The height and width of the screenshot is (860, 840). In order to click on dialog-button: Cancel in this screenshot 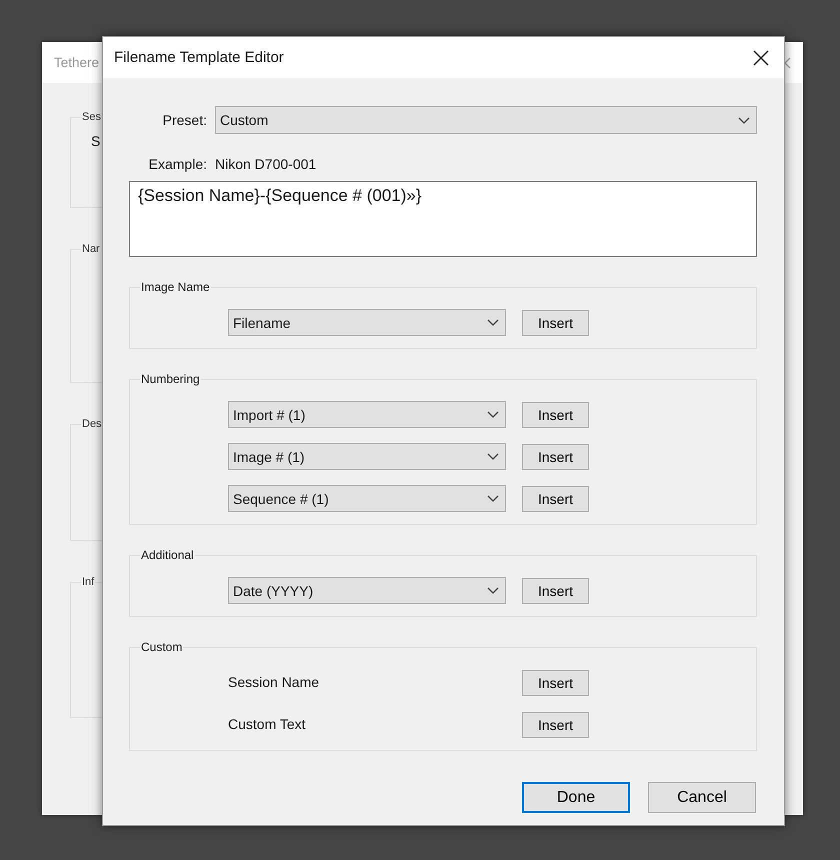, I will do `click(702, 797)`.